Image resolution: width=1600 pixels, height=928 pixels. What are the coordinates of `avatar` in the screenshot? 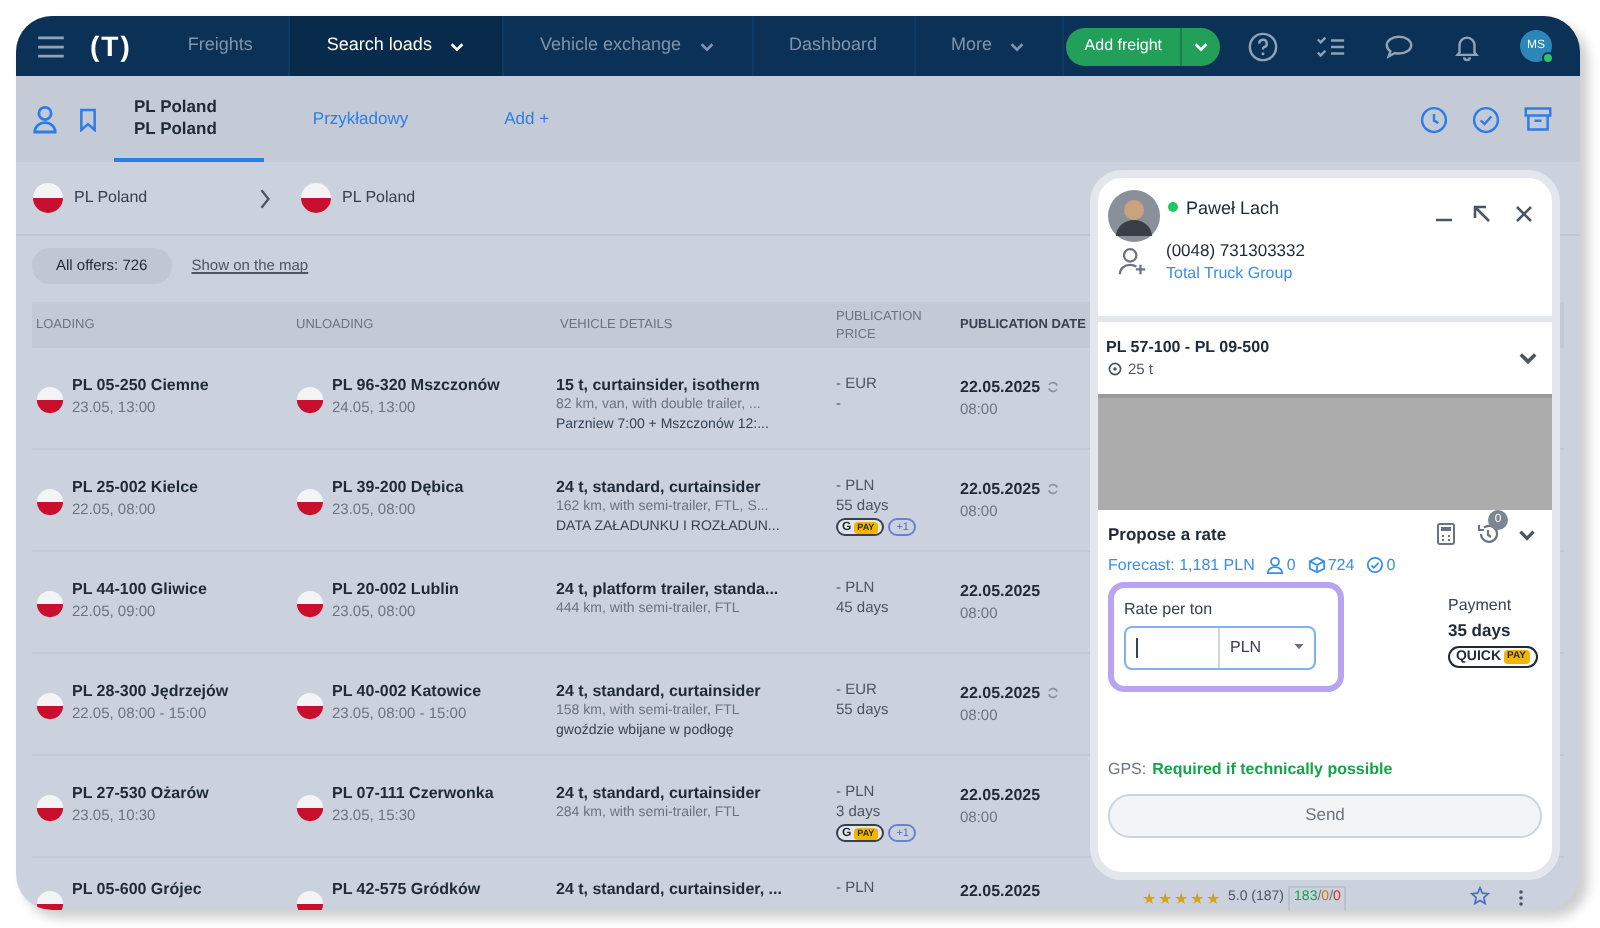 It's located at (1134, 216).